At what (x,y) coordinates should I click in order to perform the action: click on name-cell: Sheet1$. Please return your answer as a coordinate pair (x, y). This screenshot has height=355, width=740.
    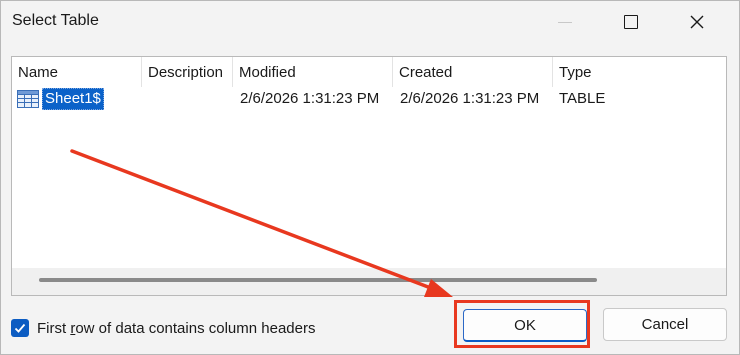
    Looking at the image, I should click on (77, 99).